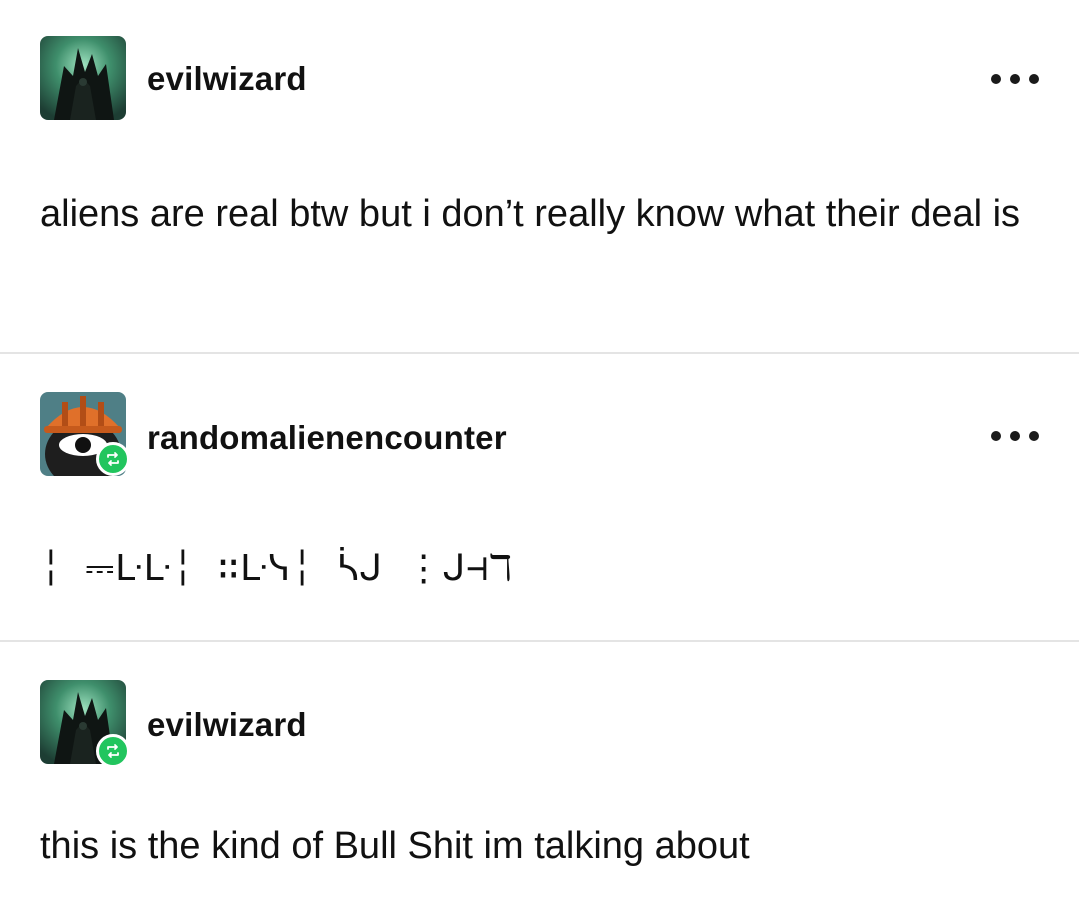 The height and width of the screenshot is (901, 1079). Describe the element at coordinates (327, 438) in the screenshot. I see `username: randomalienencounter` at that location.